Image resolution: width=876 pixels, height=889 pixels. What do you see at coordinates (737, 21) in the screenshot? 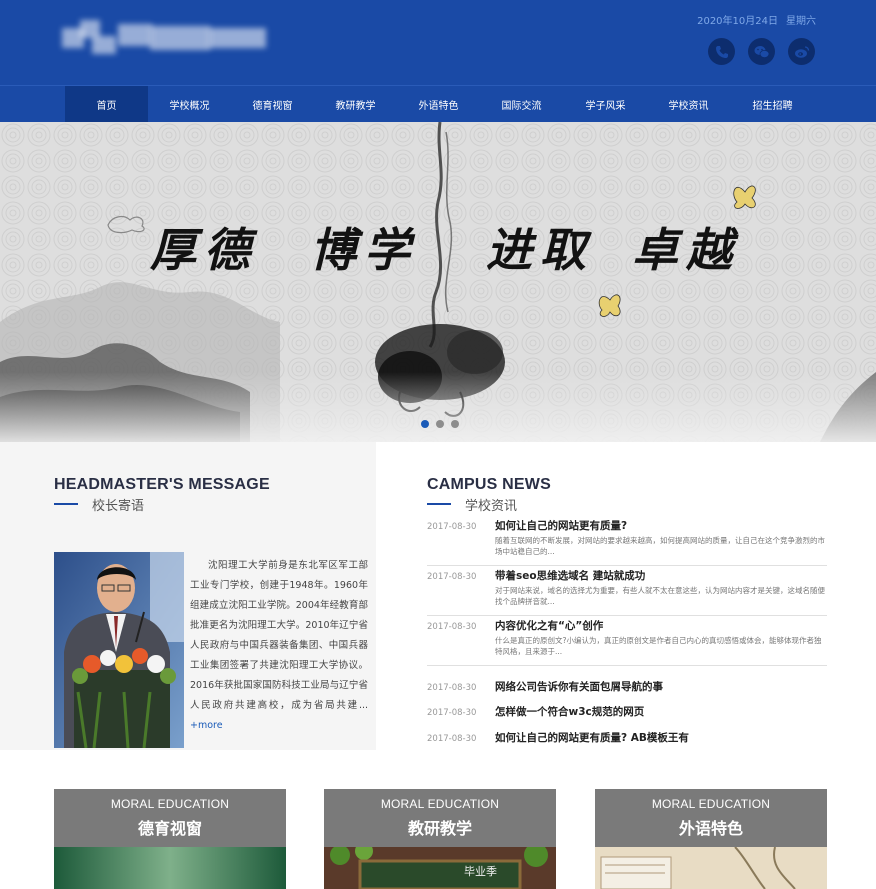
I see `date-text: 2020年10月24日` at bounding box center [737, 21].